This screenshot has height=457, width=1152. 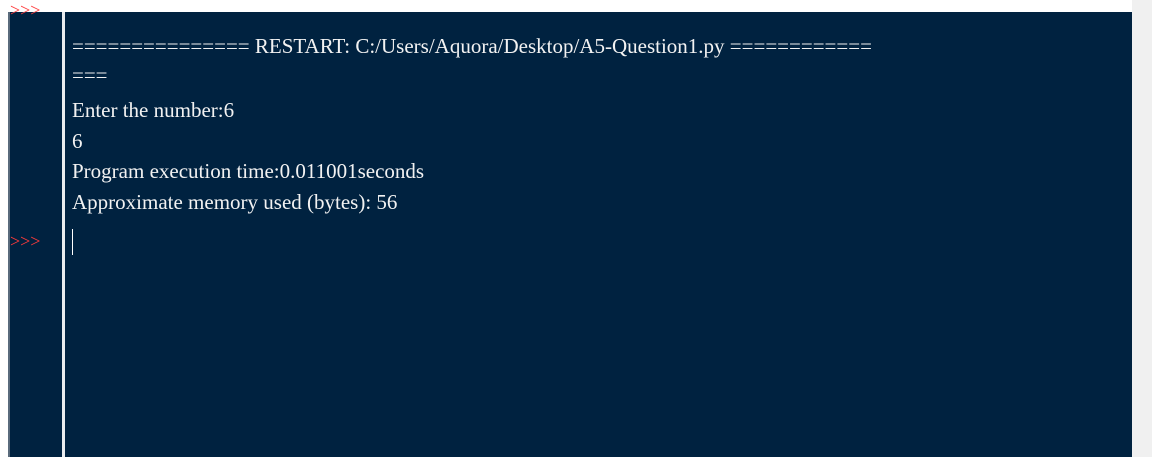 I want to click on output-value-line: 6, so click(x=77, y=141).